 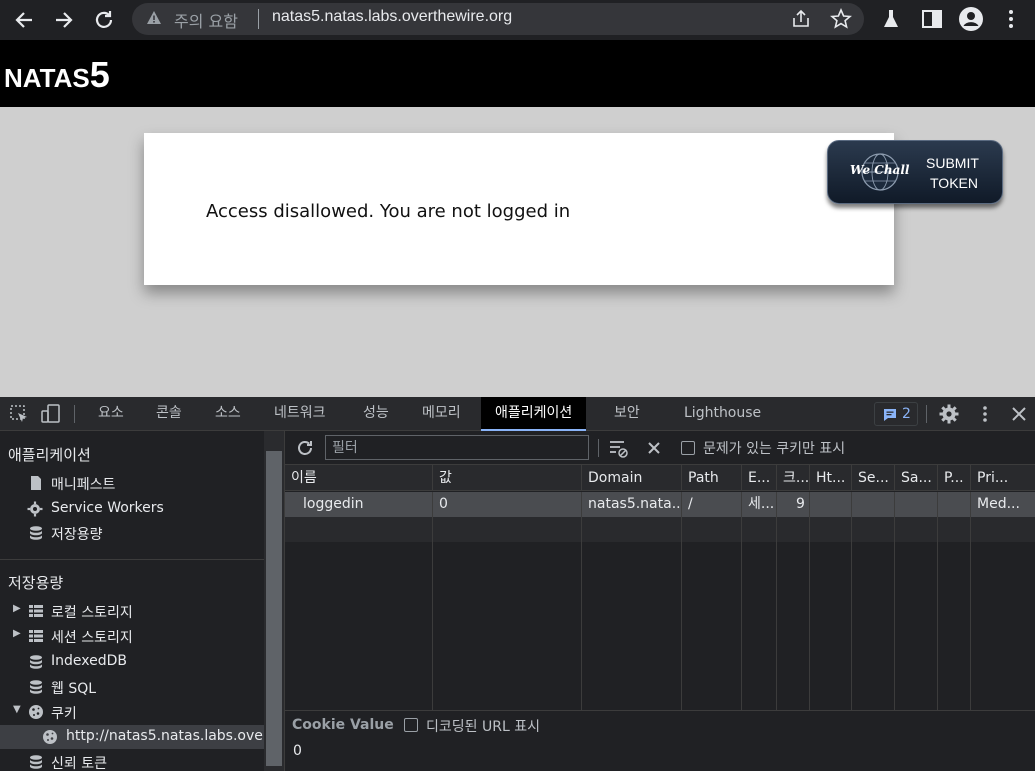 What do you see at coordinates (954, 504) in the screenshot?
I see `cookie-partition-cell` at bounding box center [954, 504].